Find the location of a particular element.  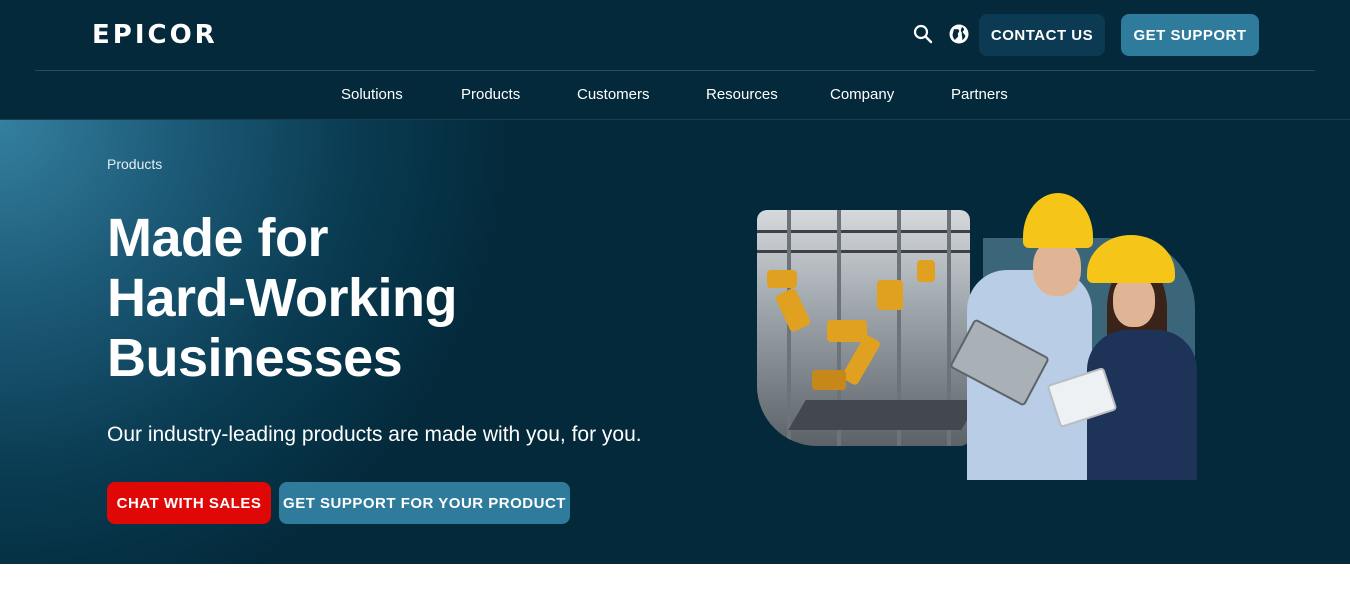

nav-item-resources: Resources is located at coordinates (742, 95).